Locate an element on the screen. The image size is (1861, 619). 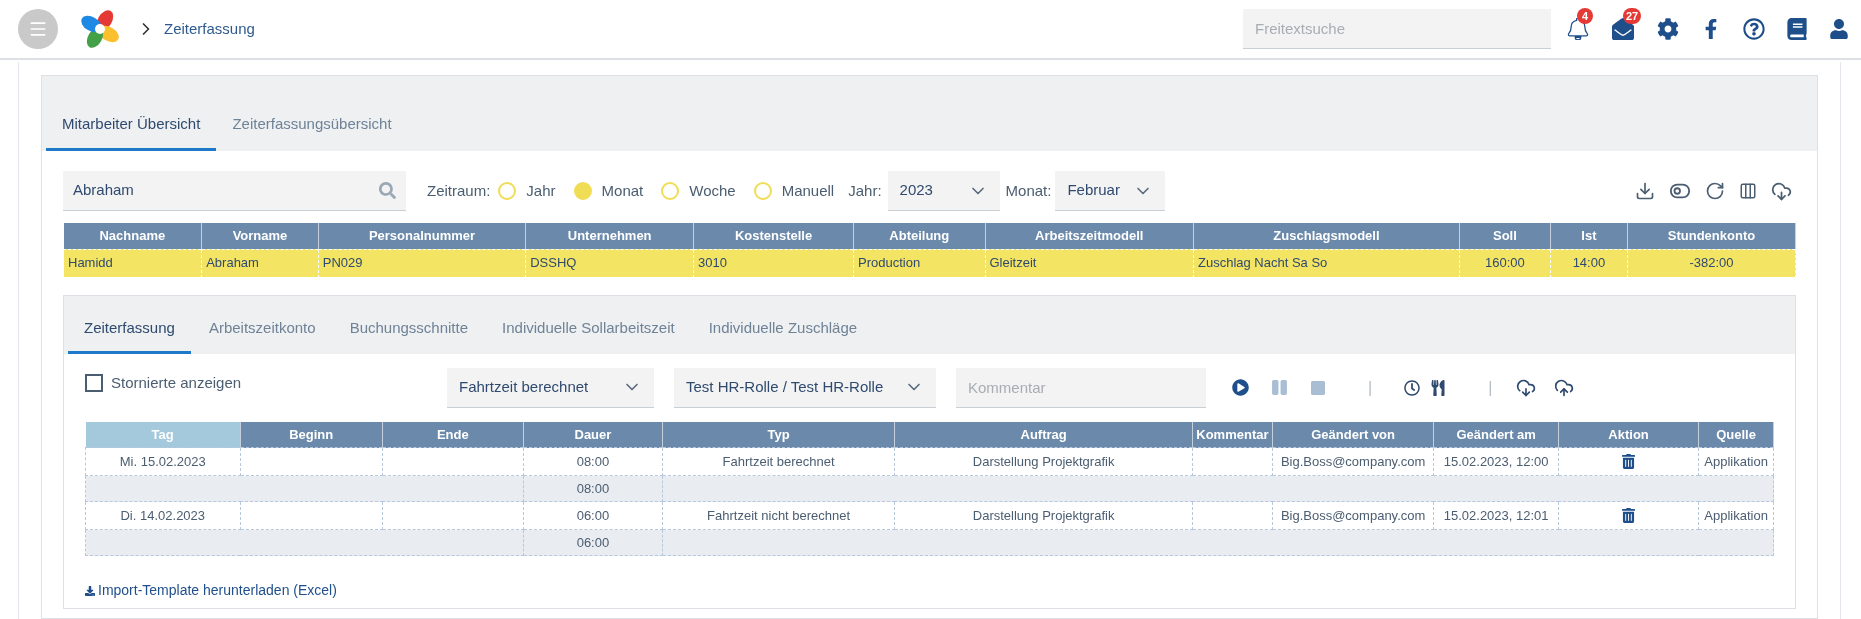
detail-tab: Arbeitszeitkonto is located at coordinates (262, 329).